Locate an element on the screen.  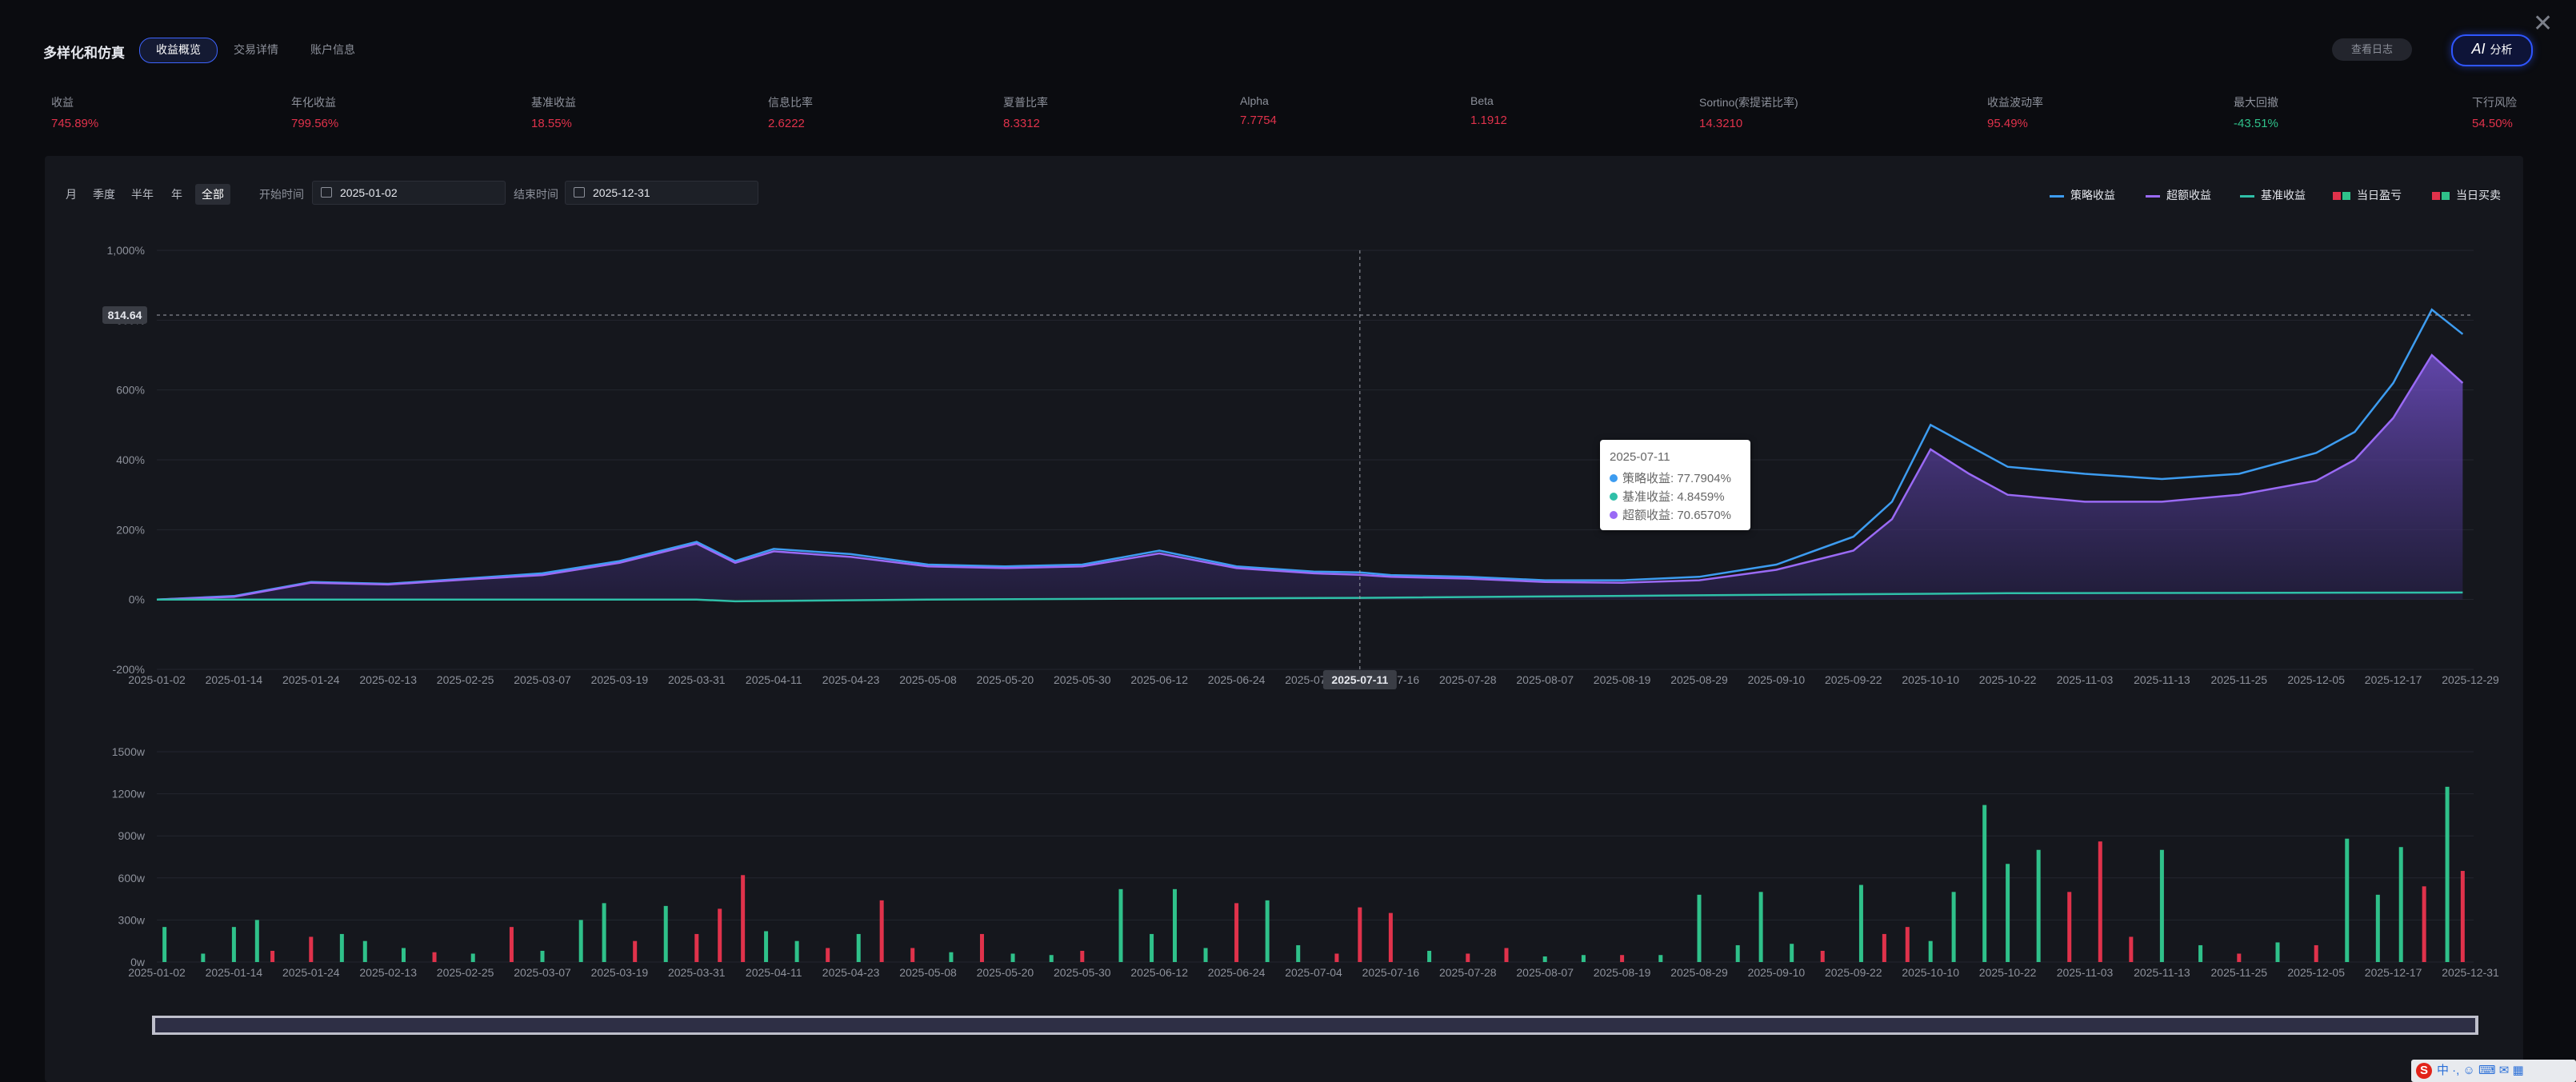
x-tick-label: 2025-11-25 is located at coordinates (2239, 679).